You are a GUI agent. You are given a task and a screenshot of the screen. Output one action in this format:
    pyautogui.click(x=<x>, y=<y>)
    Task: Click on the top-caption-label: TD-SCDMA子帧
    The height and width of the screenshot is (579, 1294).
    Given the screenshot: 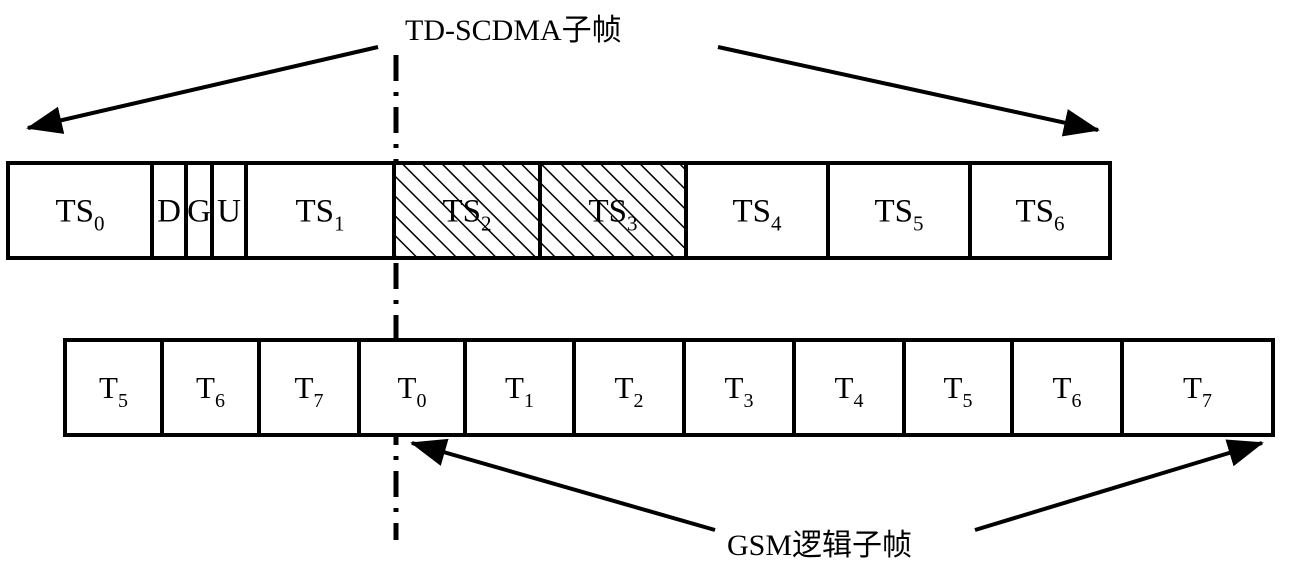 What is the action you would take?
    pyautogui.click(x=513, y=30)
    